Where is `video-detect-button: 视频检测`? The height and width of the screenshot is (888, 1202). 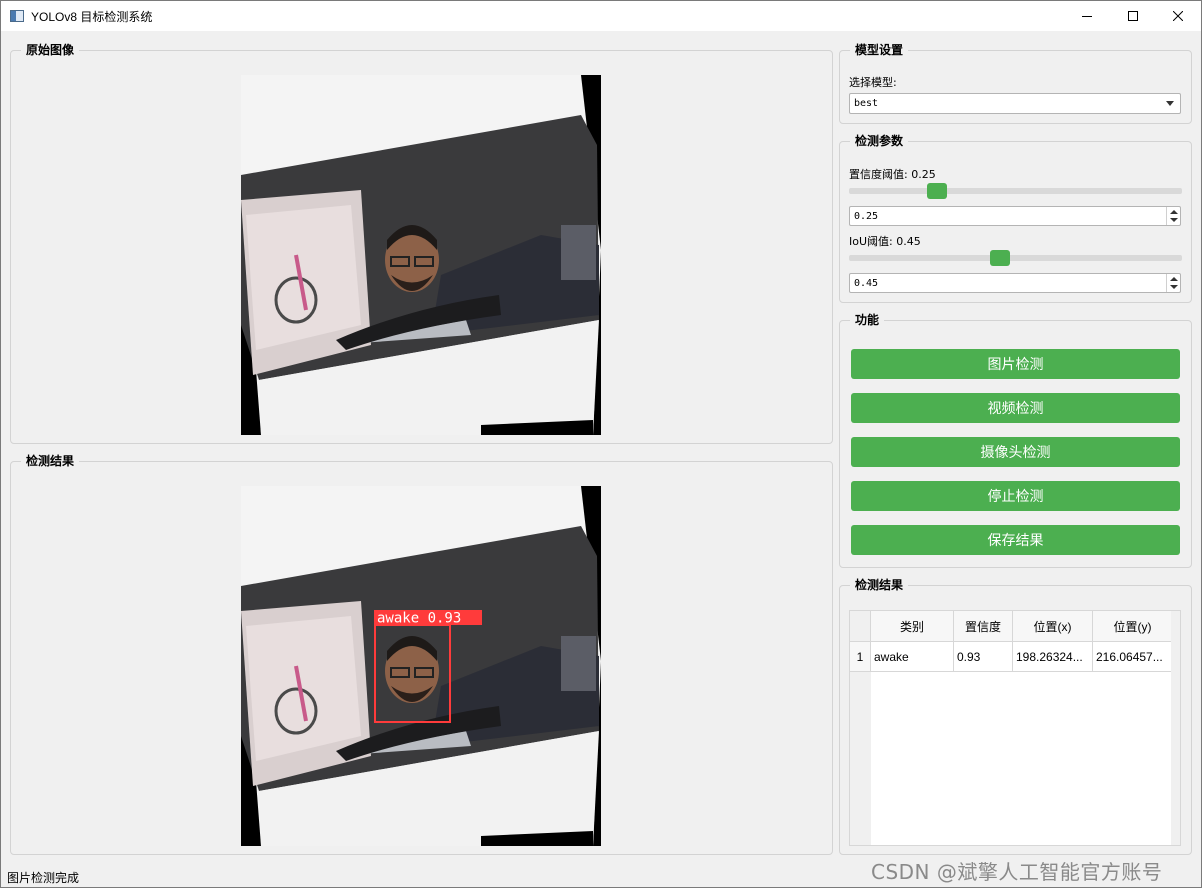
video-detect-button: 视频检测 is located at coordinates (1015, 408).